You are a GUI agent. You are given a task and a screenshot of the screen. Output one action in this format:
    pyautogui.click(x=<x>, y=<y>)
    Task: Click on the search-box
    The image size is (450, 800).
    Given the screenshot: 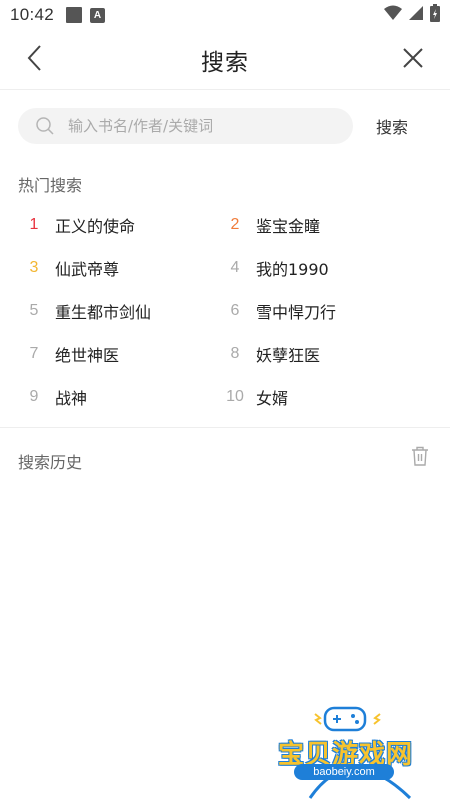 What is the action you would take?
    pyautogui.click(x=185, y=126)
    